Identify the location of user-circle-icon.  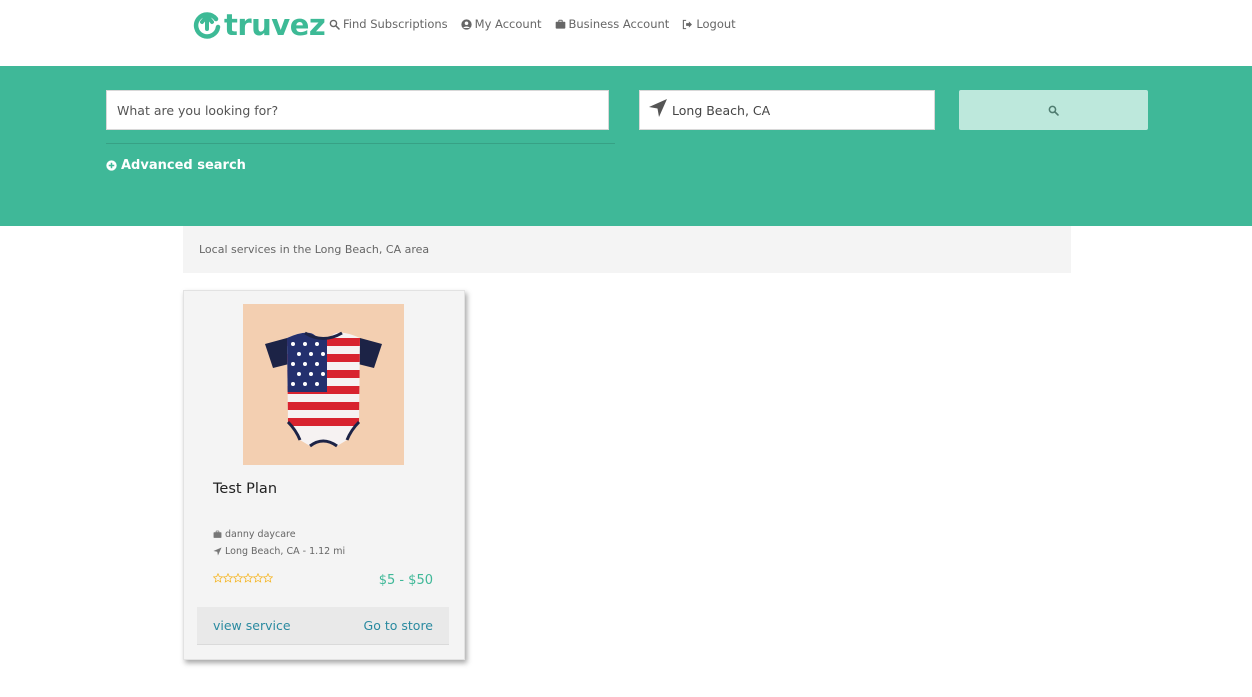
(466, 24).